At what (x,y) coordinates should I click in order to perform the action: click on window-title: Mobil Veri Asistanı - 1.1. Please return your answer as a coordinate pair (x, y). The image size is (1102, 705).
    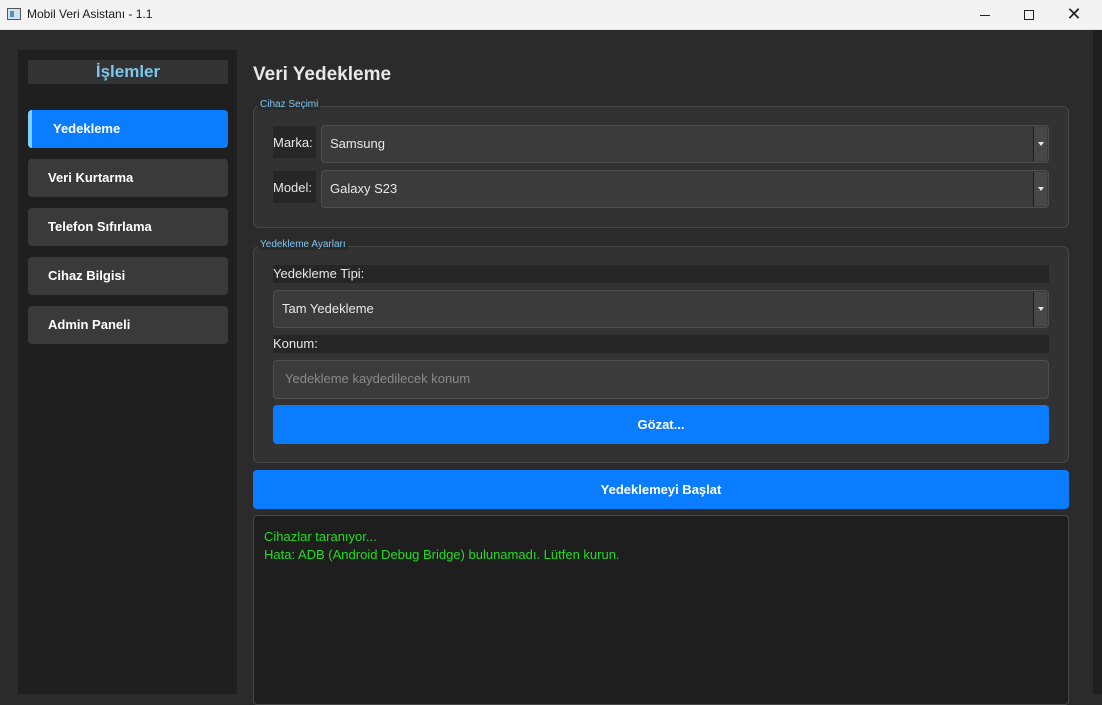
    Looking at the image, I should click on (90, 14).